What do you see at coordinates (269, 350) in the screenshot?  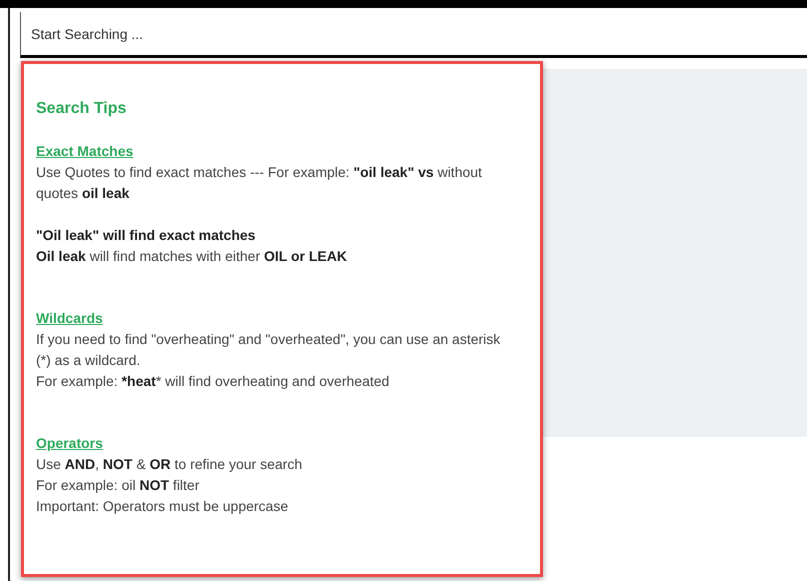 I see `tip-text: If you need to find "overheating" and "overheated", you can use an asterisk (*) as a wildcard.` at bounding box center [269, 350].